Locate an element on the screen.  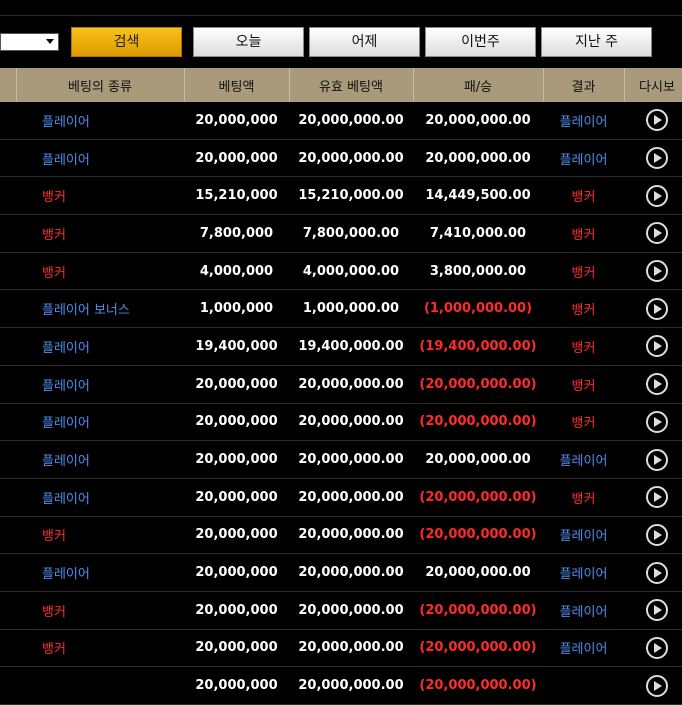
last-week-button: 지난 주 is located at coordinates (596, 42).